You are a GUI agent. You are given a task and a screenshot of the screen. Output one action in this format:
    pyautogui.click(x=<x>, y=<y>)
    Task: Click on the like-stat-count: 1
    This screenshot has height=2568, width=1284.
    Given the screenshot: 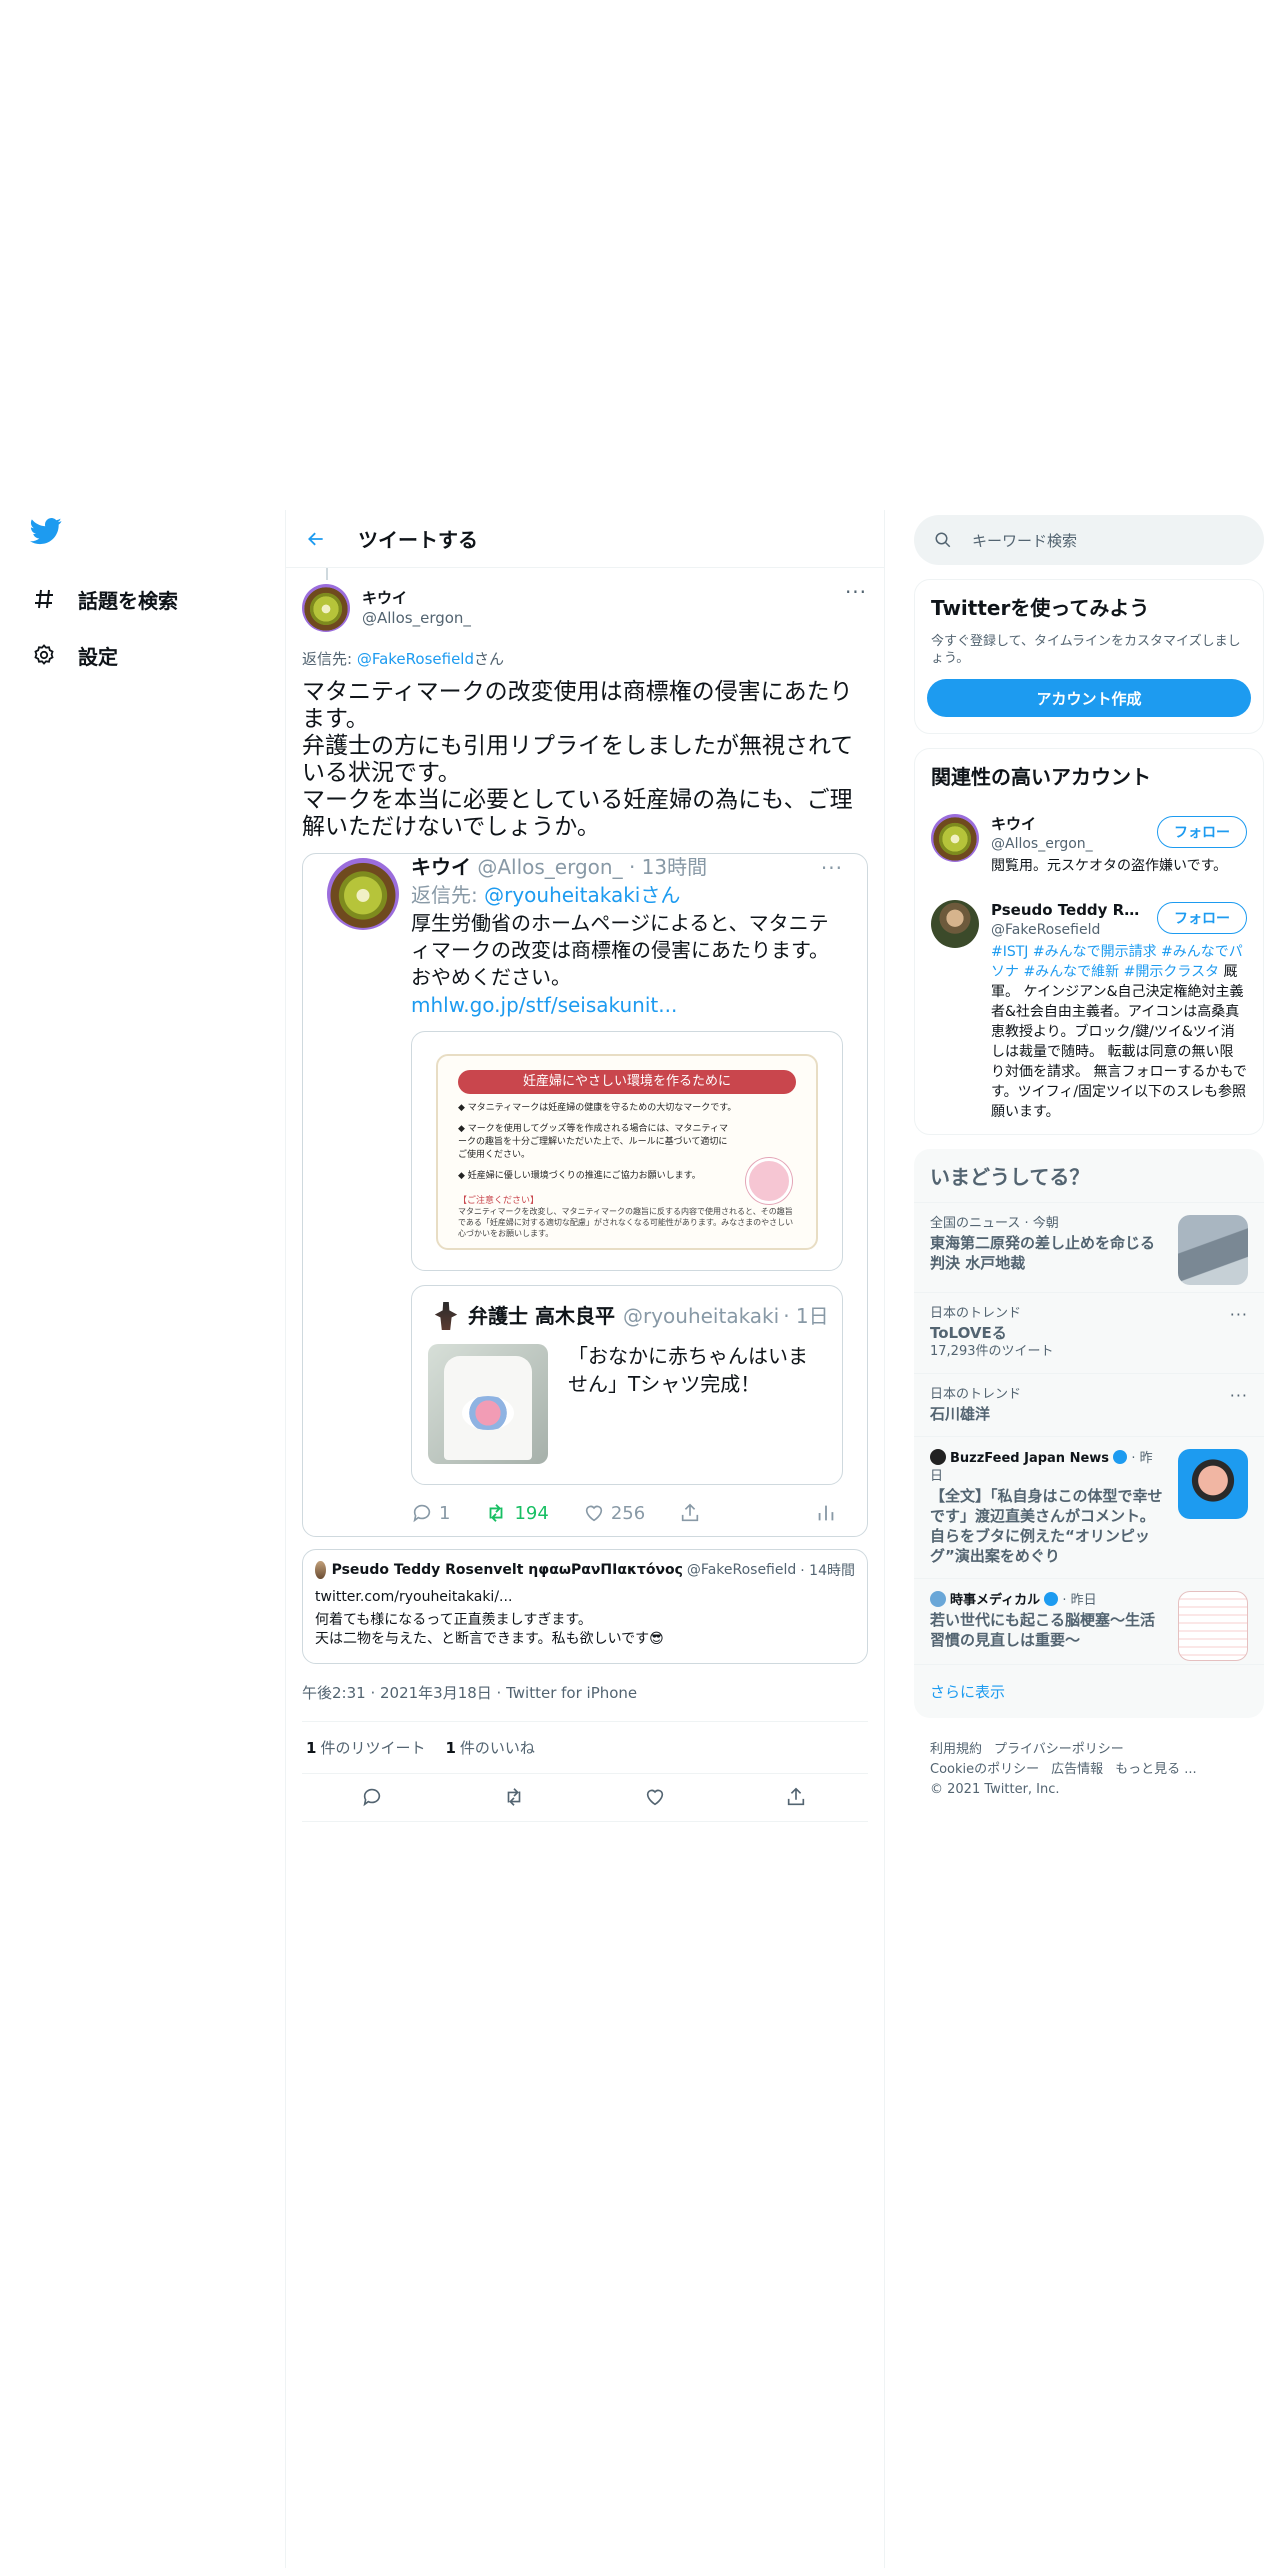 What is the action you would take?
    pyautogui.click(x=450, y=1748)
    